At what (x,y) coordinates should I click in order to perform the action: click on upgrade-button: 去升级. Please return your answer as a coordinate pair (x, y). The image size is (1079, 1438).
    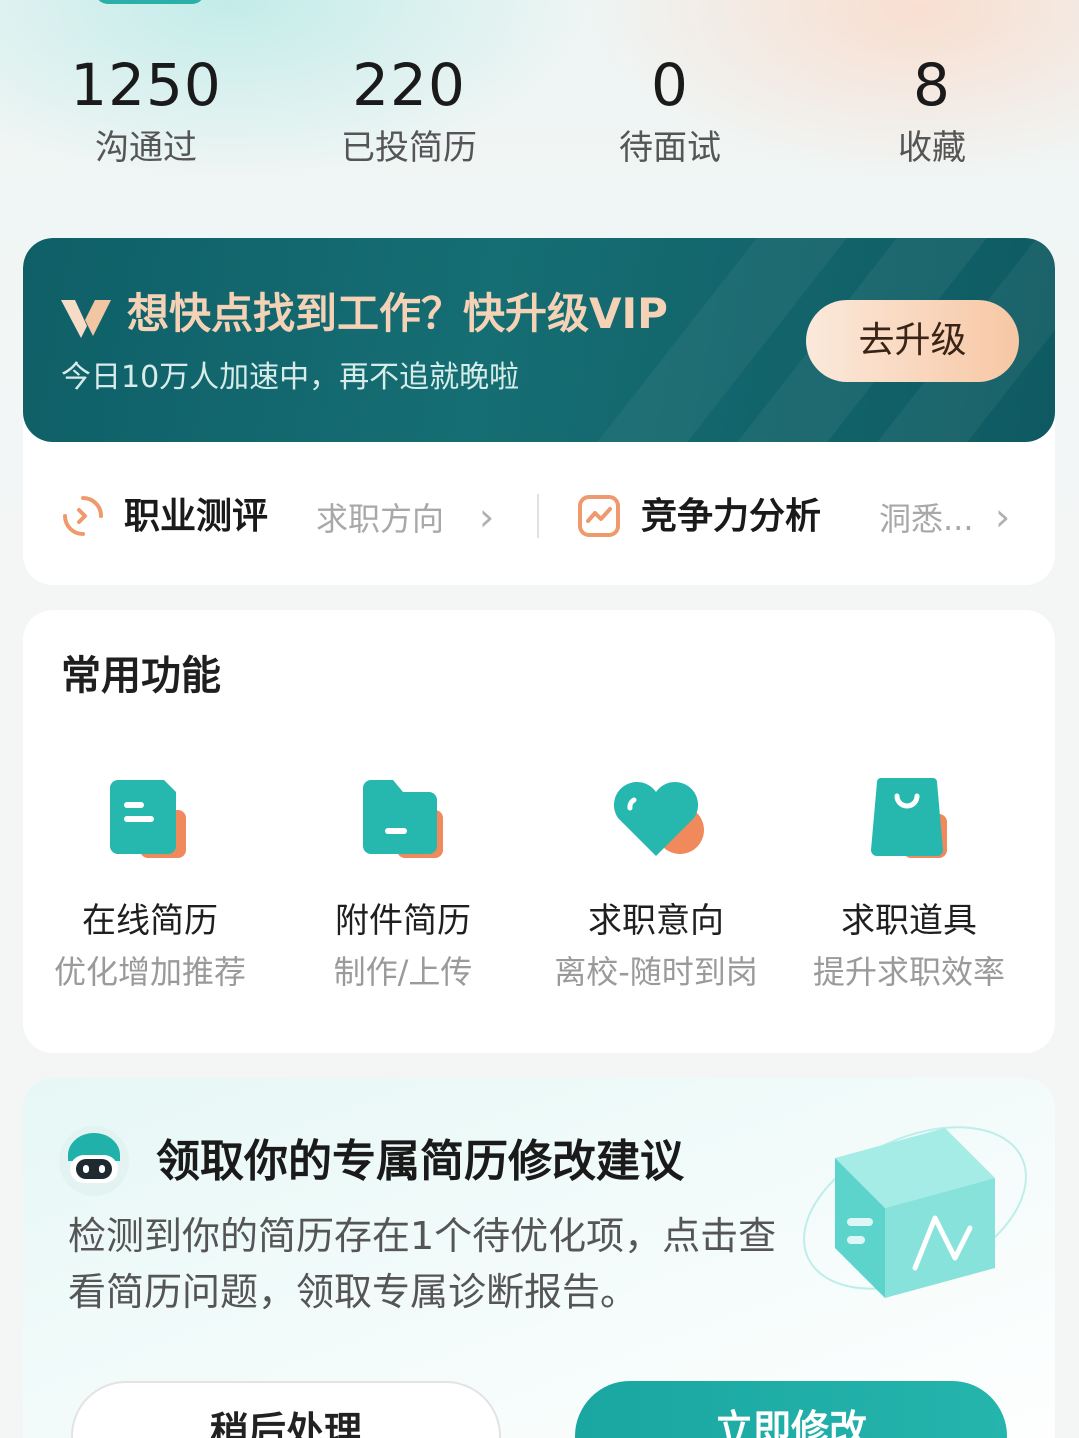
    Looking at the image, I should click on (912, 341).